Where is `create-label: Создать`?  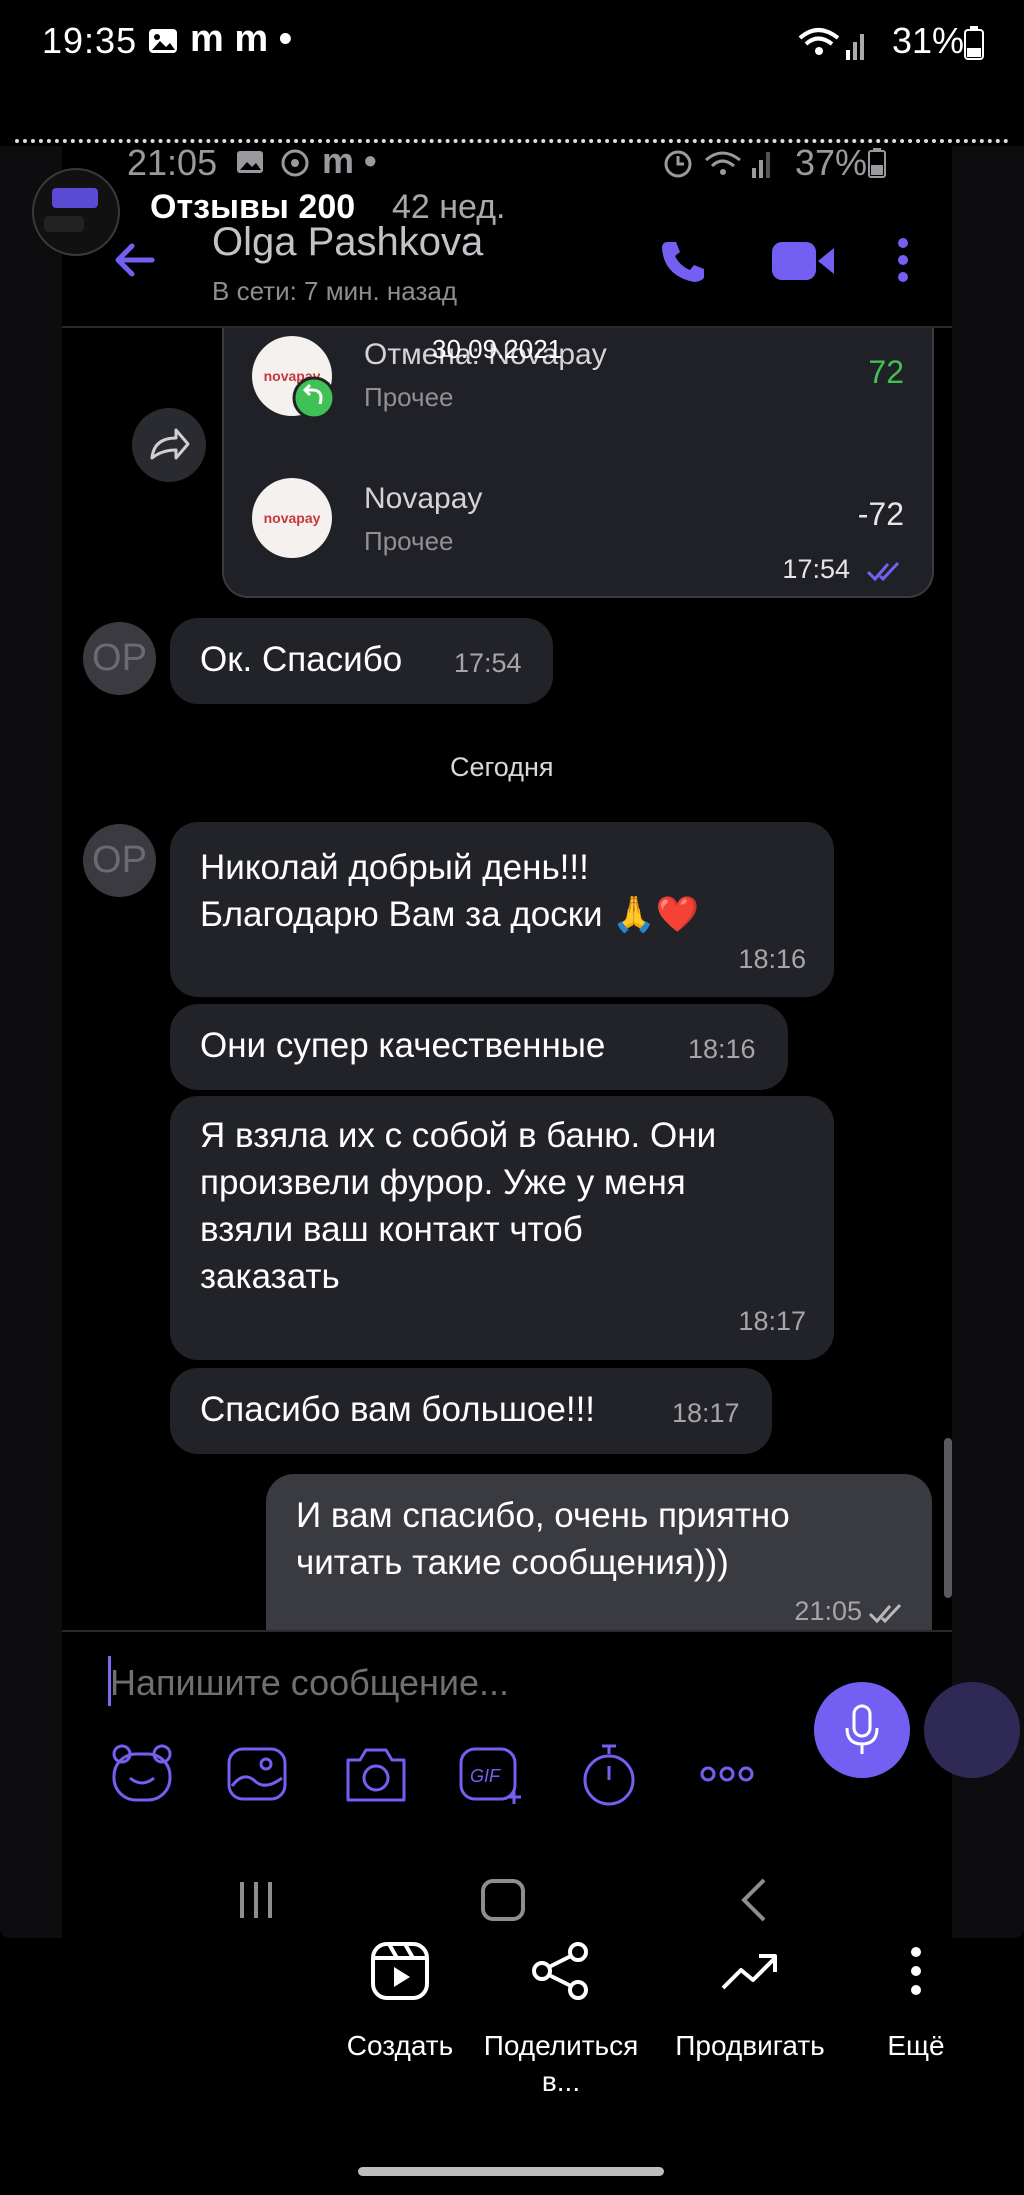 create-label: Создать is located at coordinates (400, 2045).